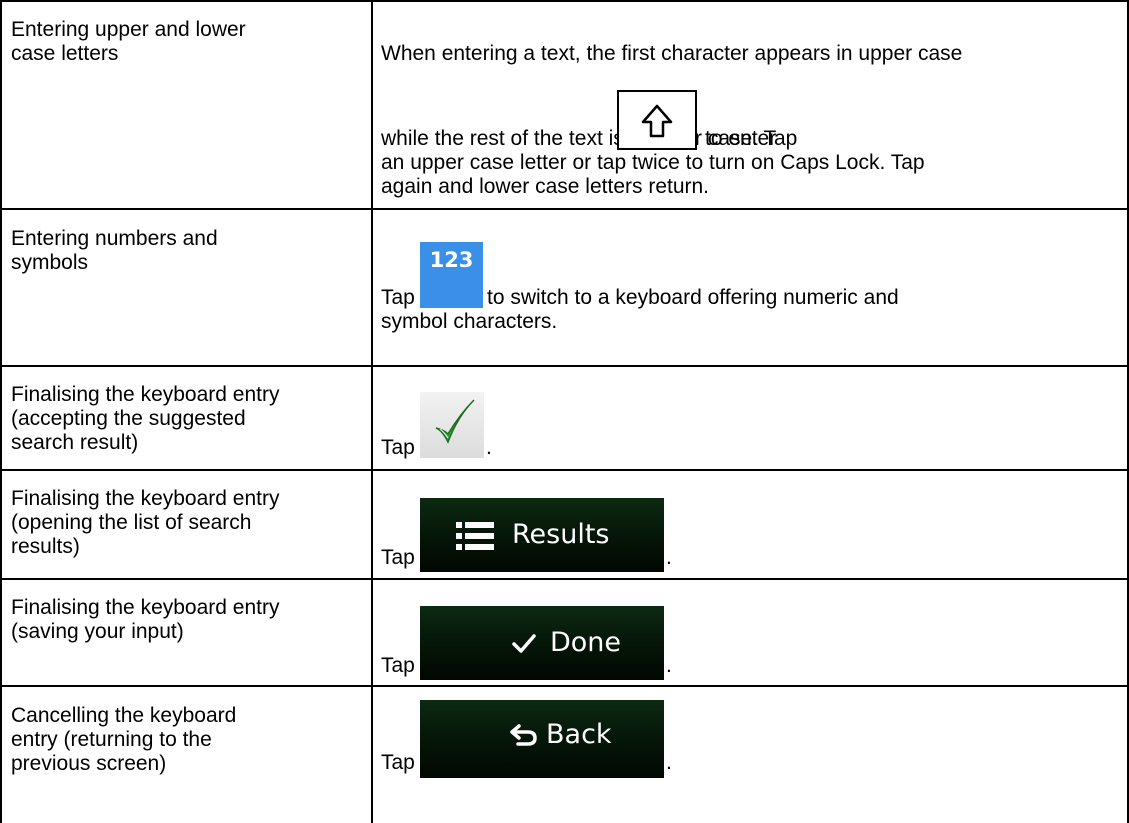 The width and height of the screenshot is (1129, 823). What do you see at coordinates (124, 715) in the screenshot?
I see `row-label-line: Cancelling the keyboard` at bounding box center [124, 715].